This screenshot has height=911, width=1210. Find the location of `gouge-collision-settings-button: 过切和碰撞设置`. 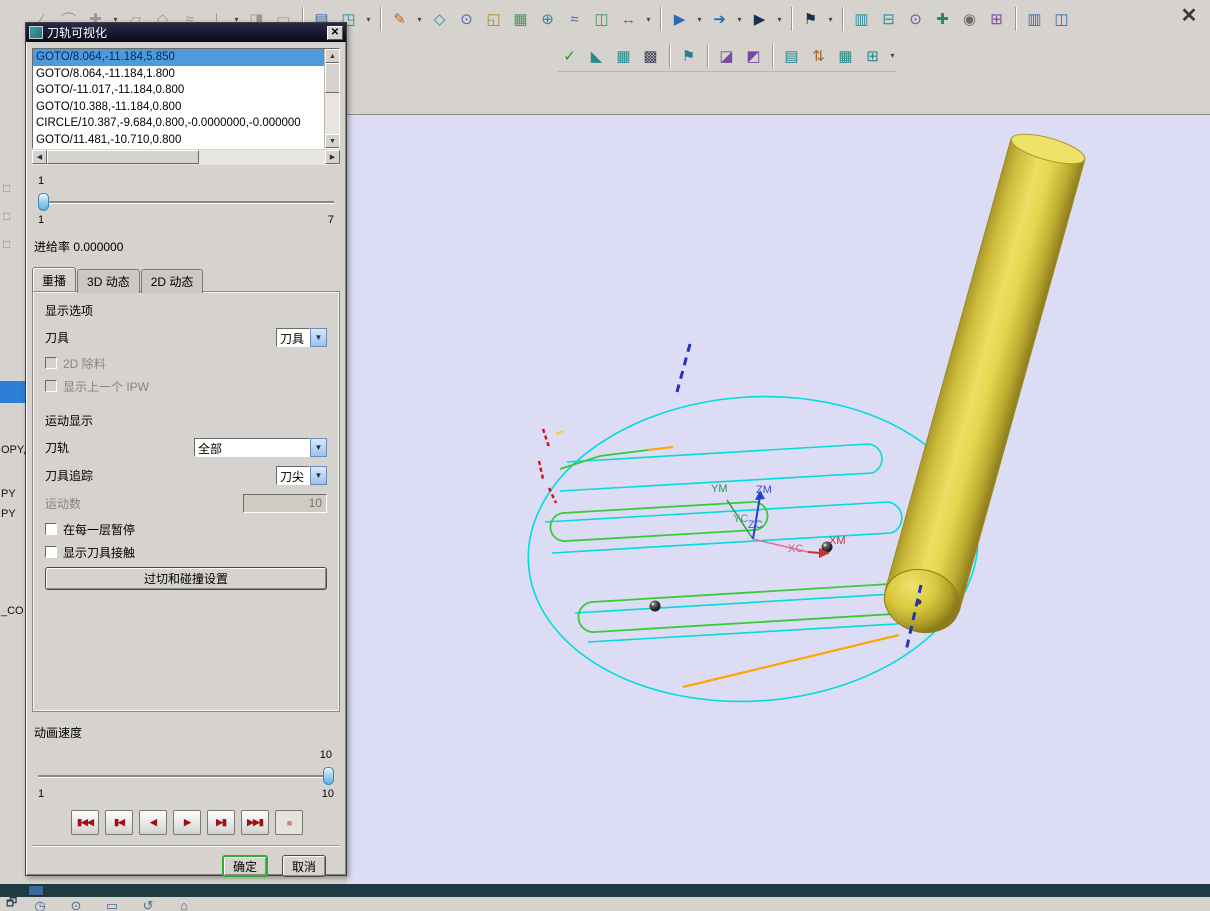

gouge-collision-settings-button: 过切和碰撞设置 is located at coordinates (186, 578).